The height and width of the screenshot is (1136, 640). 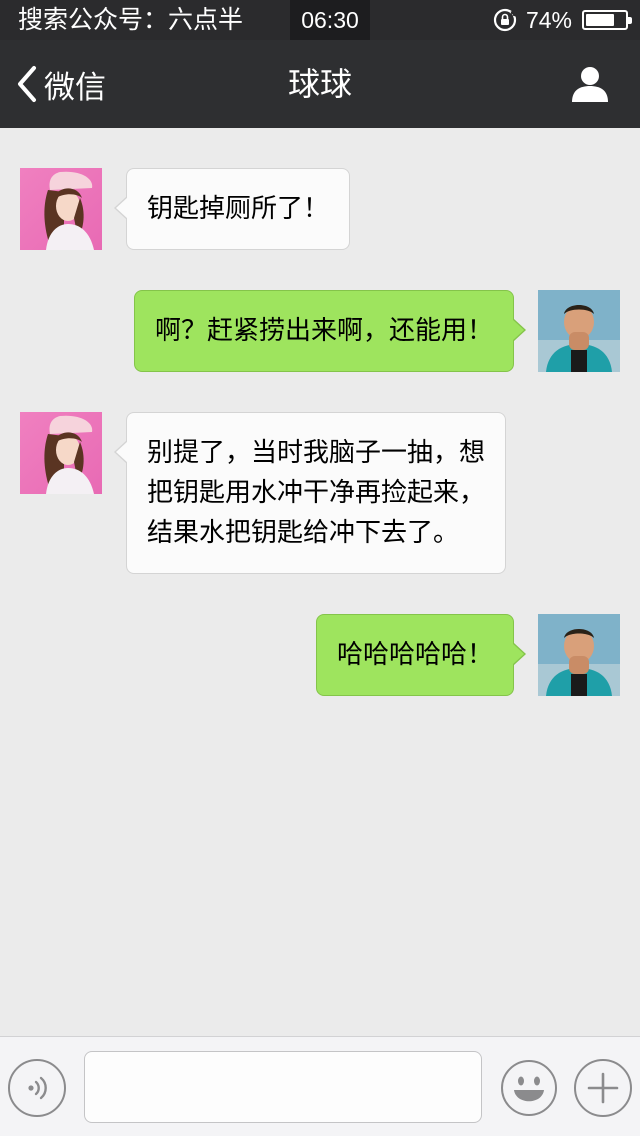 I want to click on voice-input-button, so click(x=37, y=1088).